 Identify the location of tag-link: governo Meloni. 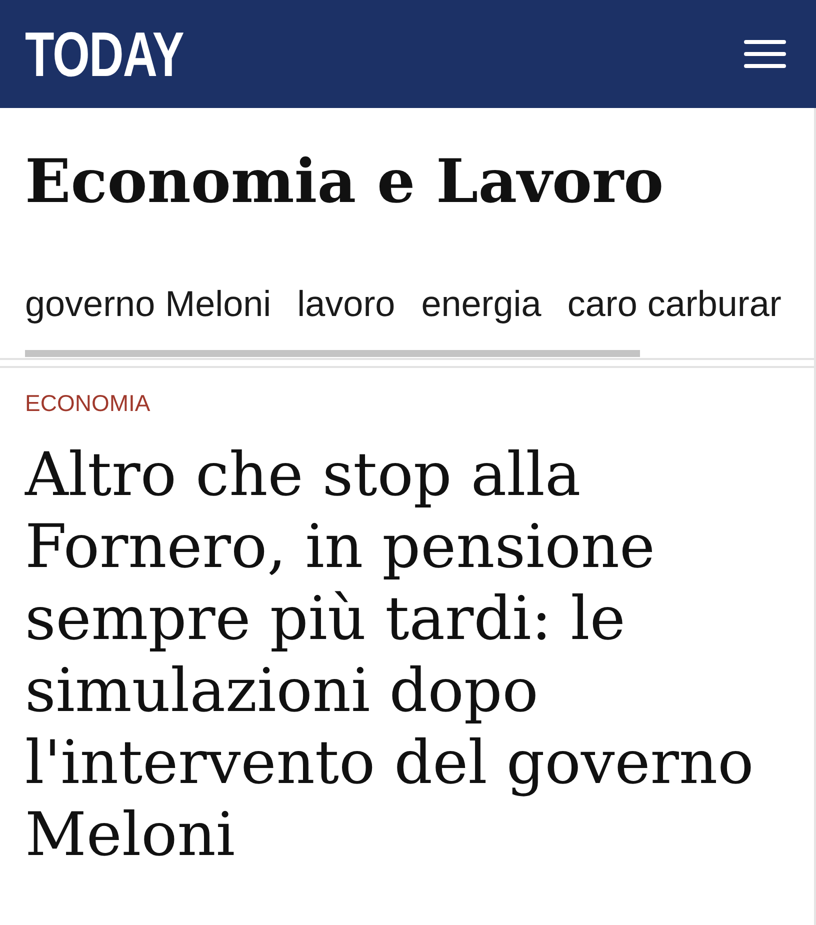
(148, 304).